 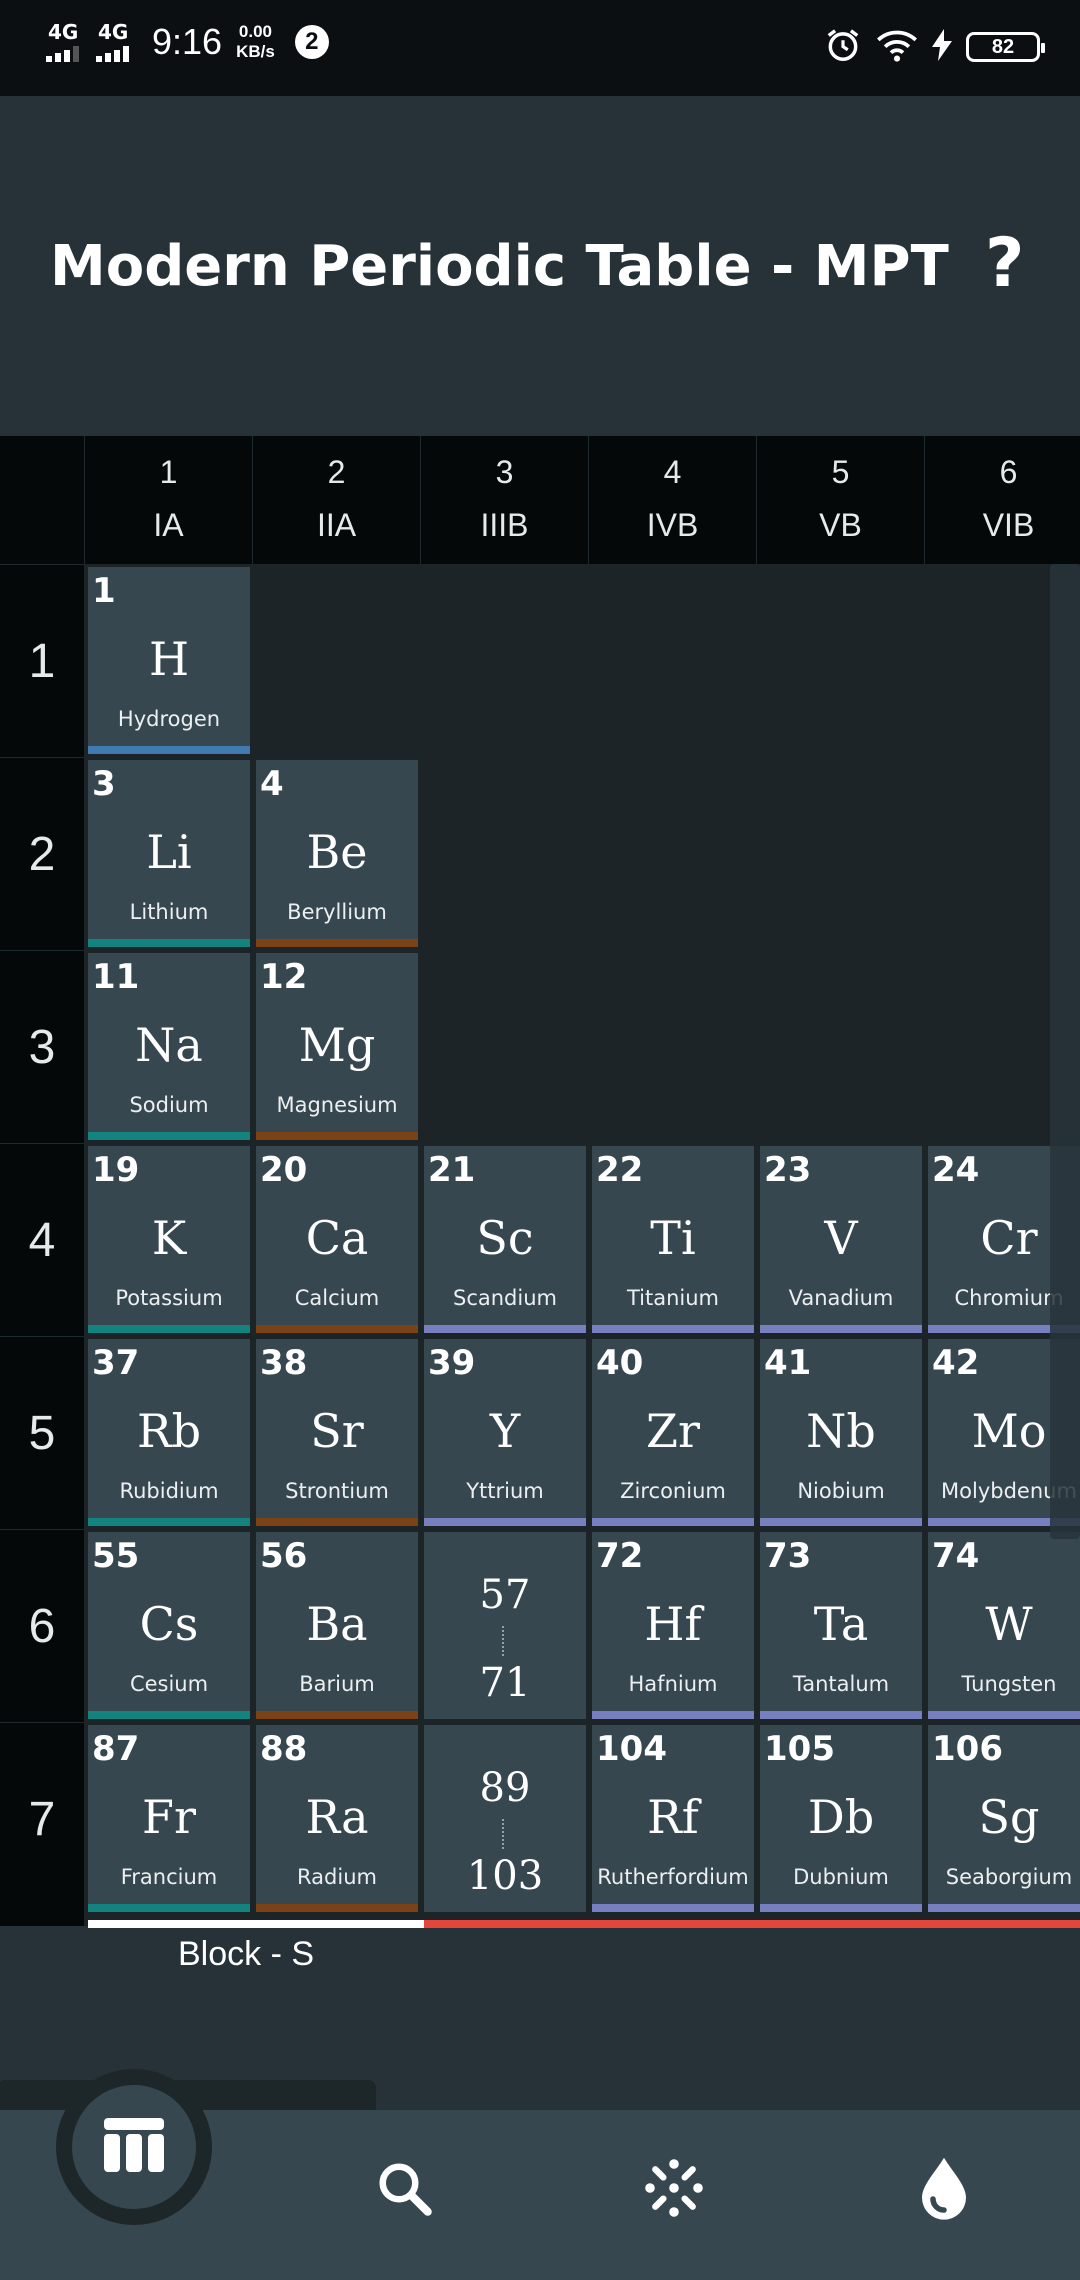 I want to click on charging-icon, so click(x=942, y=47).